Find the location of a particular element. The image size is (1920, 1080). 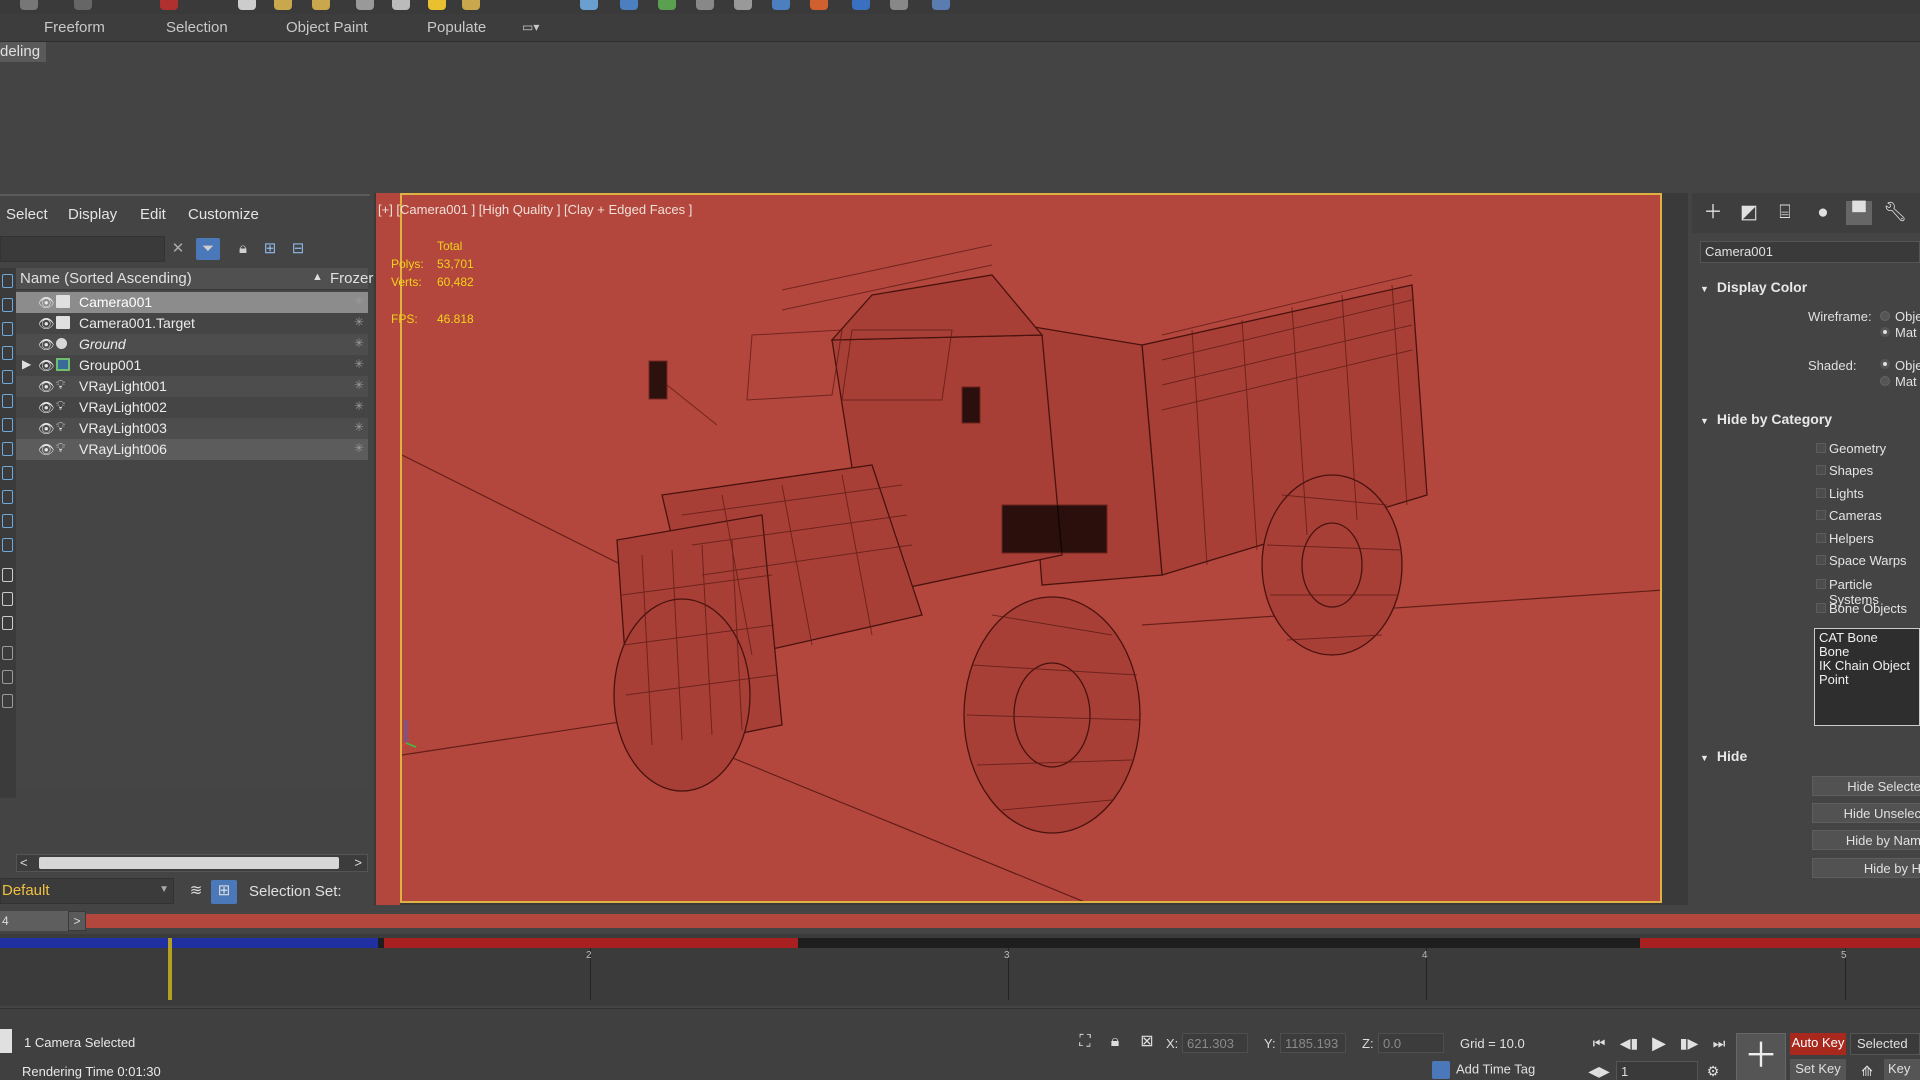

menu-display: Display is located at coordinates (92, 214).